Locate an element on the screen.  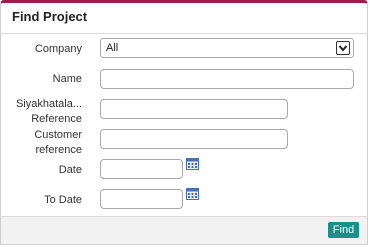
panel-title: Find Project is located at coordinates (50, 16).